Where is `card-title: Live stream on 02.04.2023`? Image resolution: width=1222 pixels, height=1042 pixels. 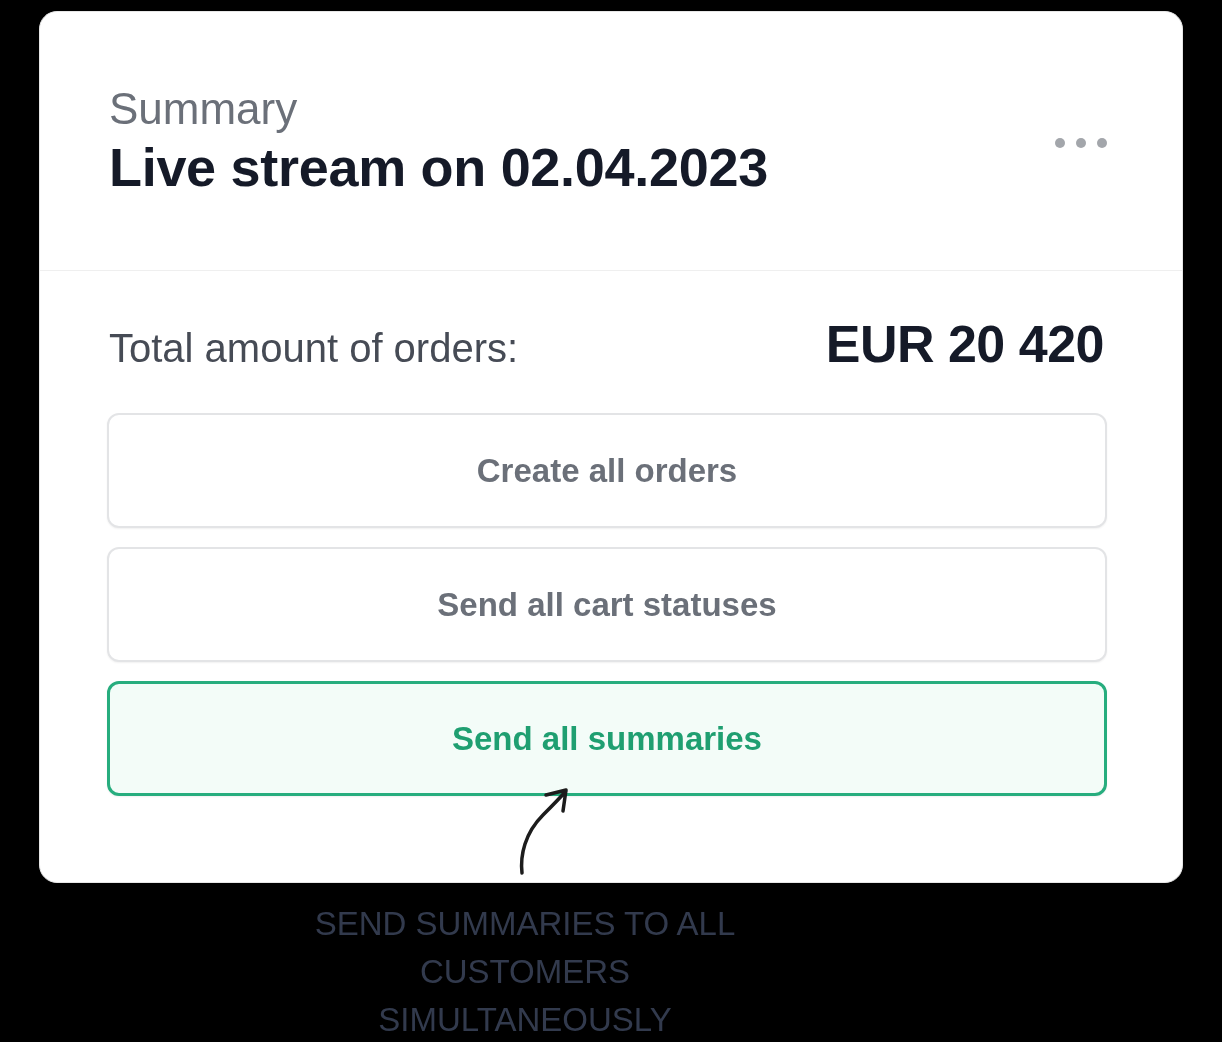 card-title: Live stream on 02.04.2023 is located at coordinates (438, 167).